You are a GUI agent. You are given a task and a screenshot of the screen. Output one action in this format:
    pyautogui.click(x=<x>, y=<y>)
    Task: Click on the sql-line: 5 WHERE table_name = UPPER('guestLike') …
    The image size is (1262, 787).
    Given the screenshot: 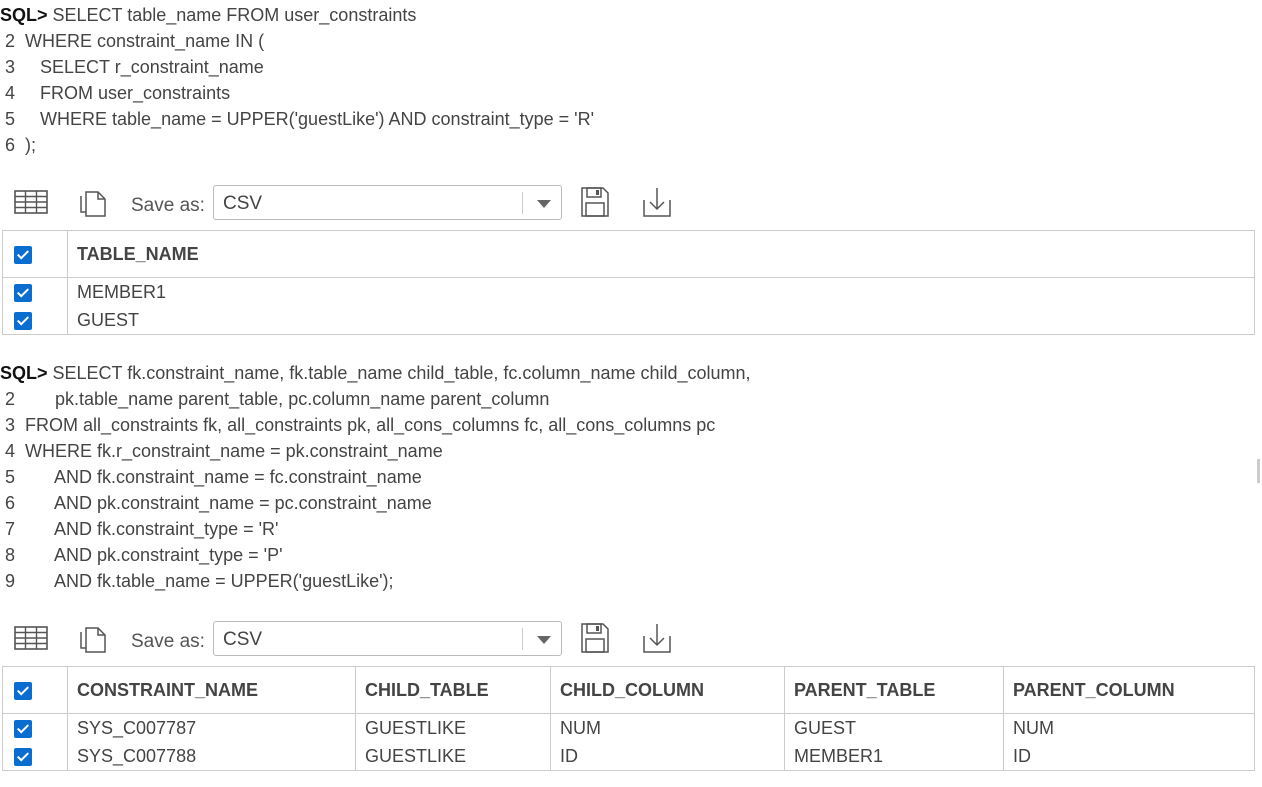 What is the action you would take?
    pyautogui.click(x=297, y=119)
    